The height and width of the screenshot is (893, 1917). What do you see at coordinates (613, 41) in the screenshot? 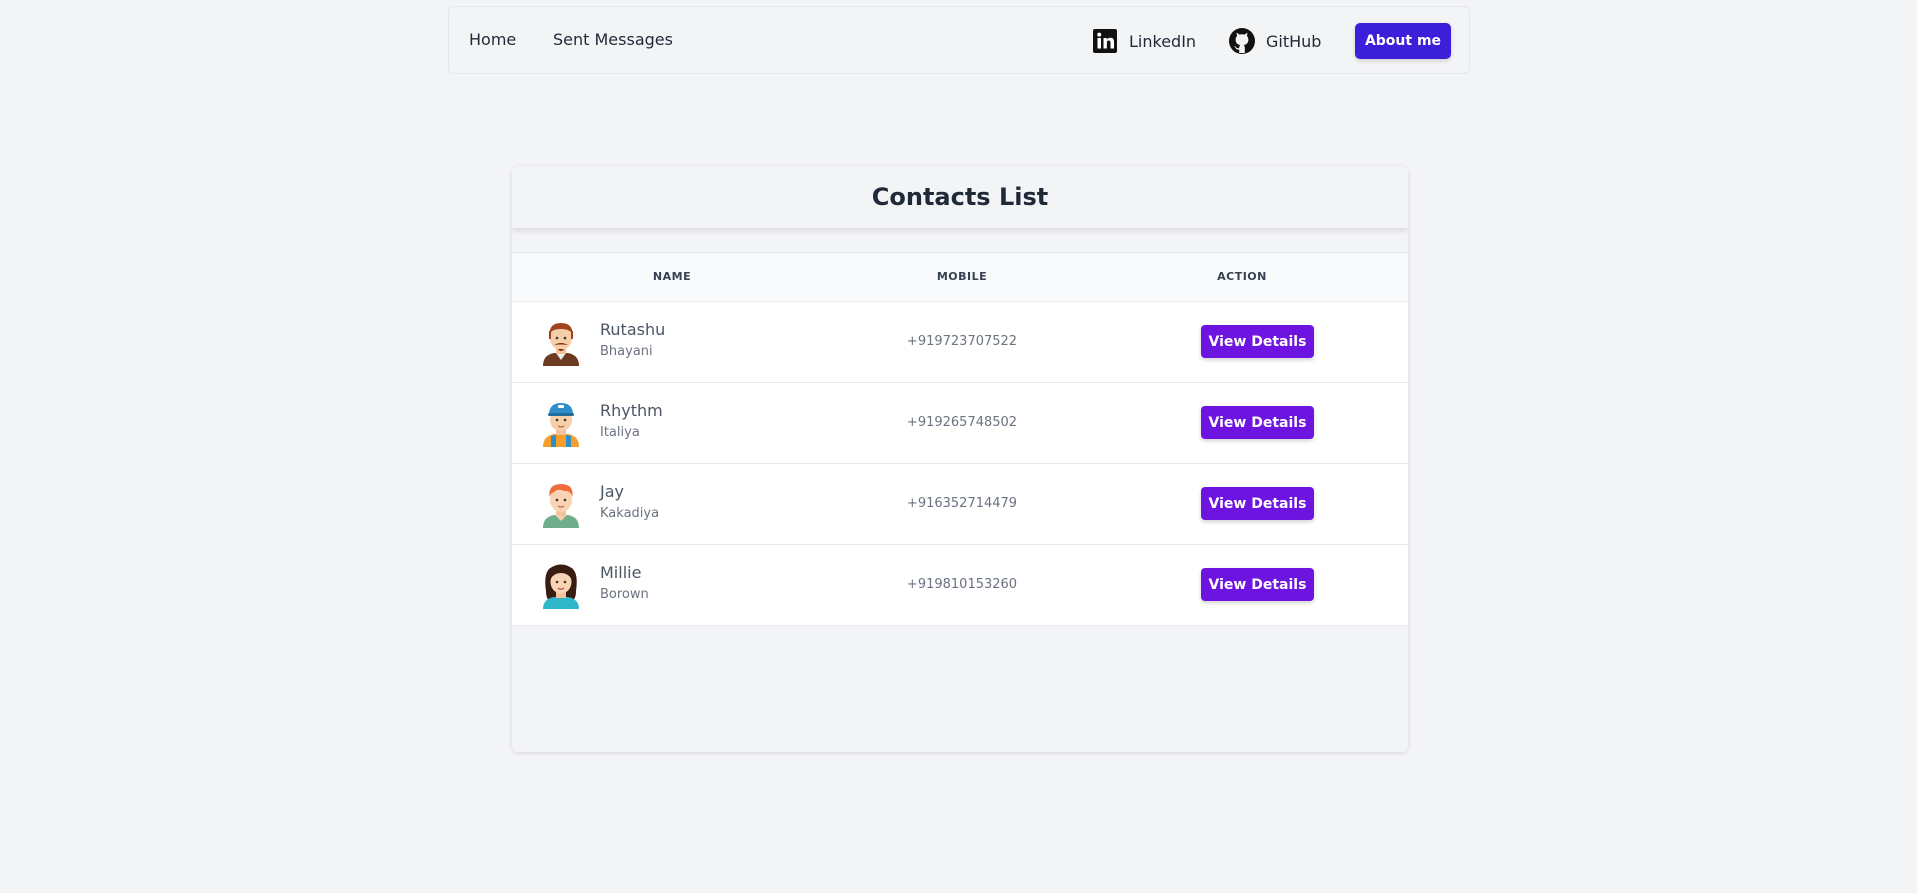
I see `nav-sent-messages-link: Sent Messages` at bounding box center [613, 41].